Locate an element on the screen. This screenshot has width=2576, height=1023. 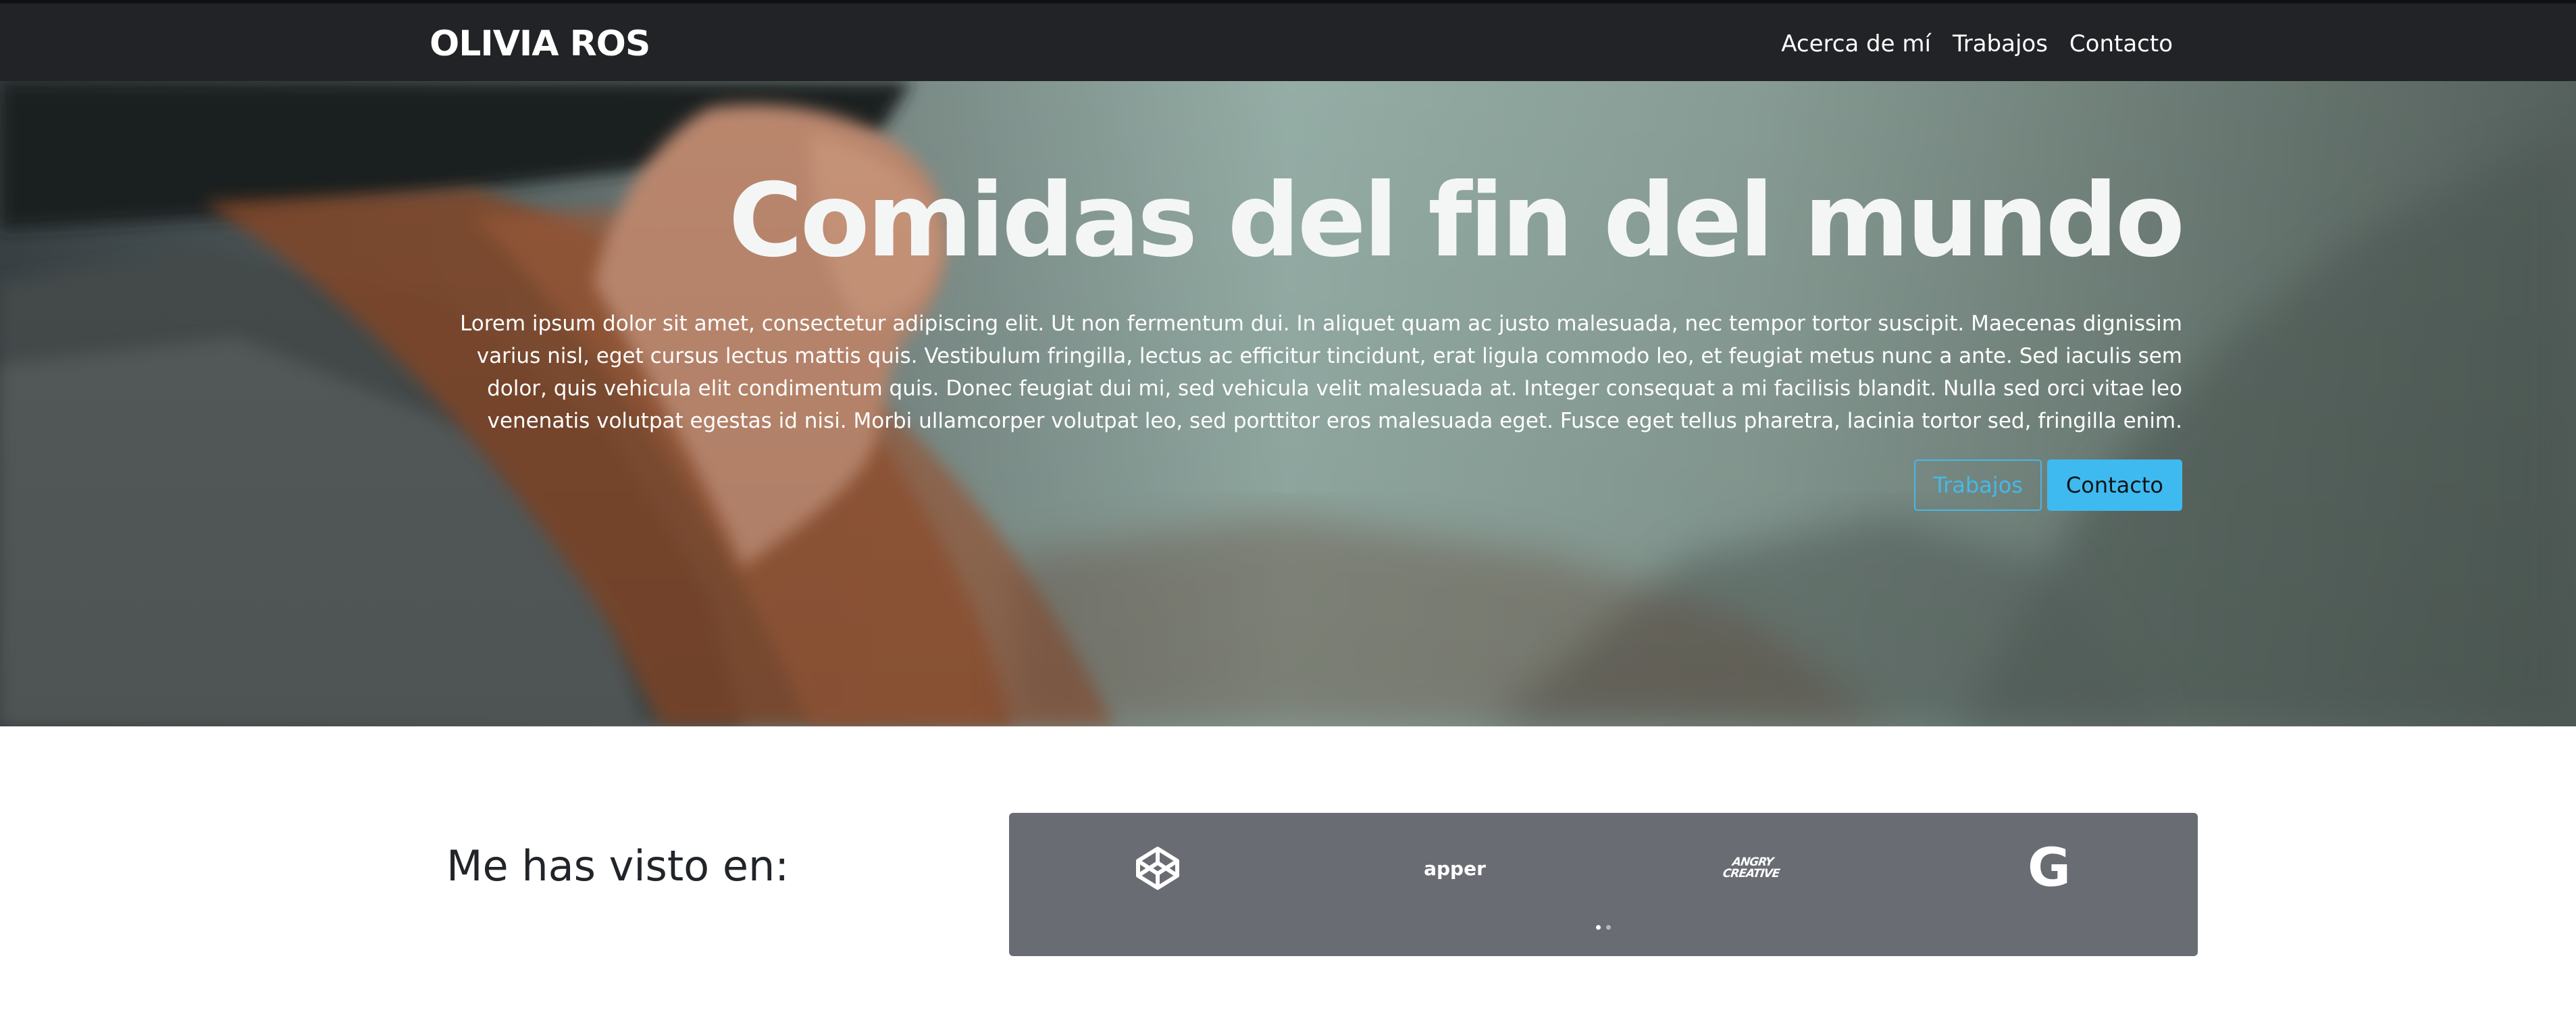
hero-title: Comidas del fin del mundo is located at coordinates (1456, 221).